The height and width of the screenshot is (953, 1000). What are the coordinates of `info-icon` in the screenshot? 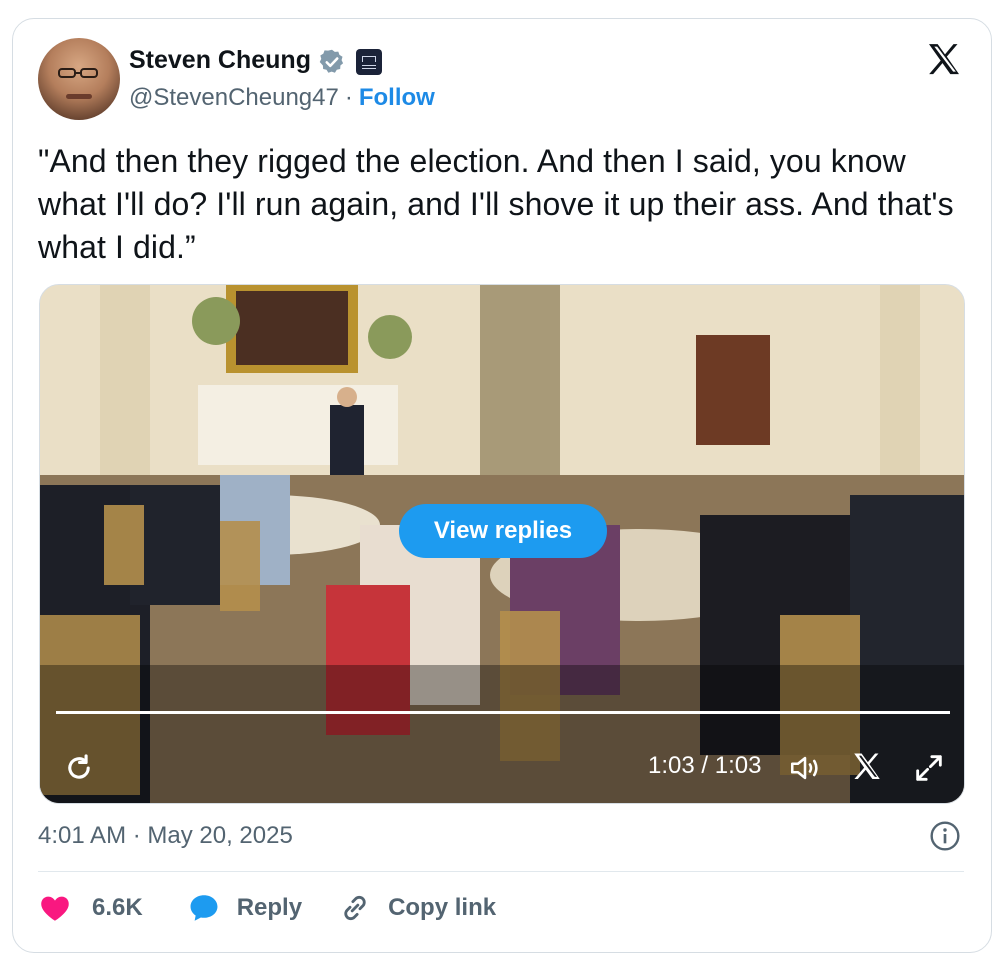 It's located at (945, 836).